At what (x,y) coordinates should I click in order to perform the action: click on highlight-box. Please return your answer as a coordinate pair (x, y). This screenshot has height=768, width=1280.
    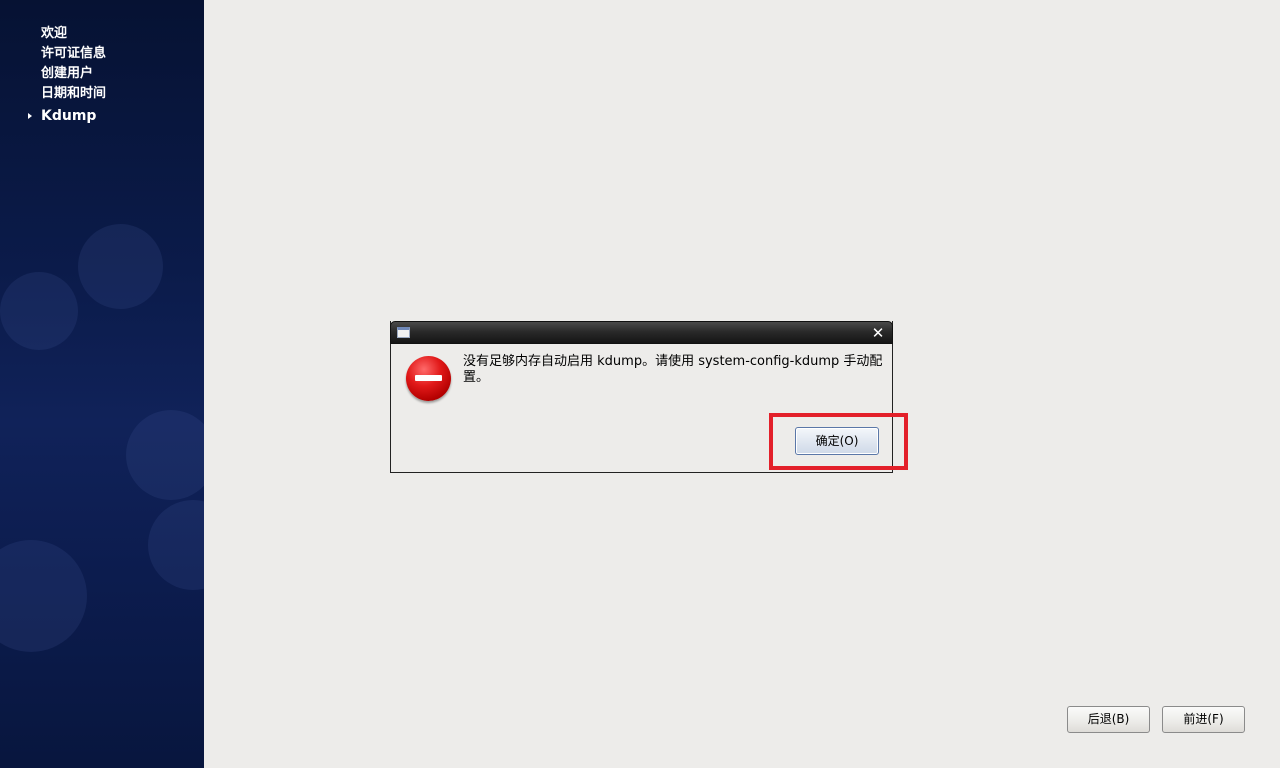
    Looking at the image, I should click on (838, 441).